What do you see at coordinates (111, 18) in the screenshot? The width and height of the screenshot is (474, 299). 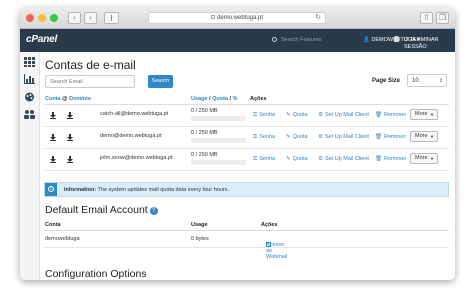 I see `sidebar-toggle-icon` at bounding box center [111, 18].